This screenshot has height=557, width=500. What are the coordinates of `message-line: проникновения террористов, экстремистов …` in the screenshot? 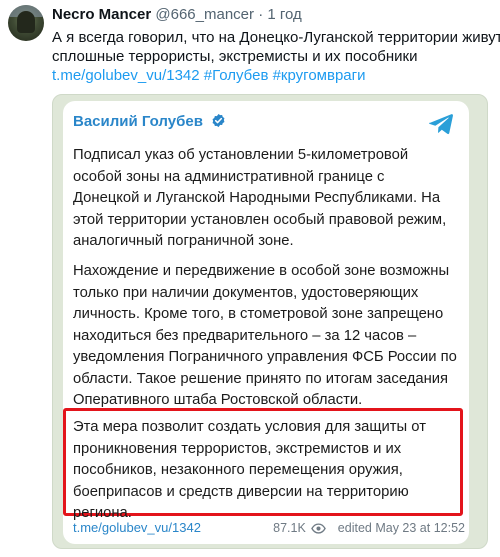 It's located at (237, 448).